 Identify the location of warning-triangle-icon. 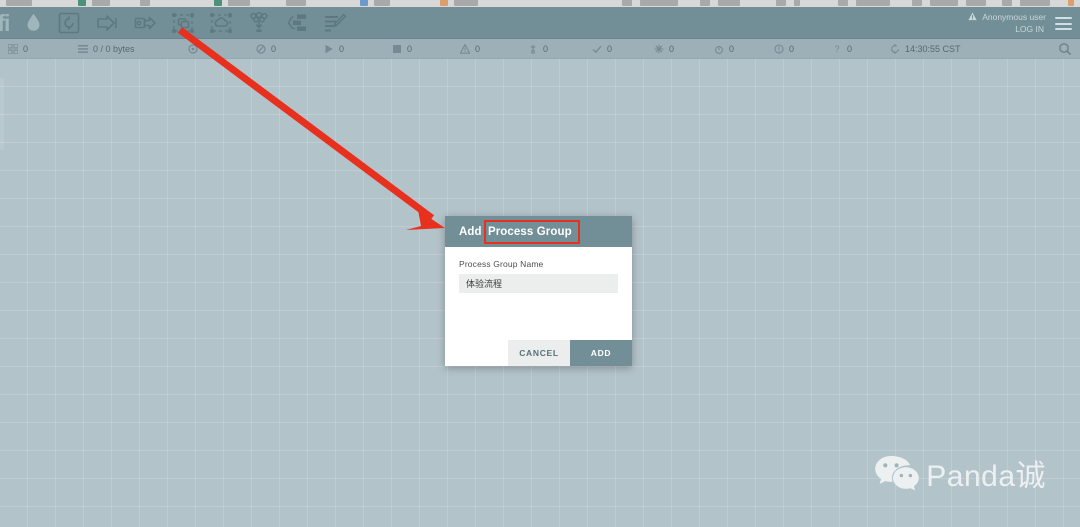
(972, 16).